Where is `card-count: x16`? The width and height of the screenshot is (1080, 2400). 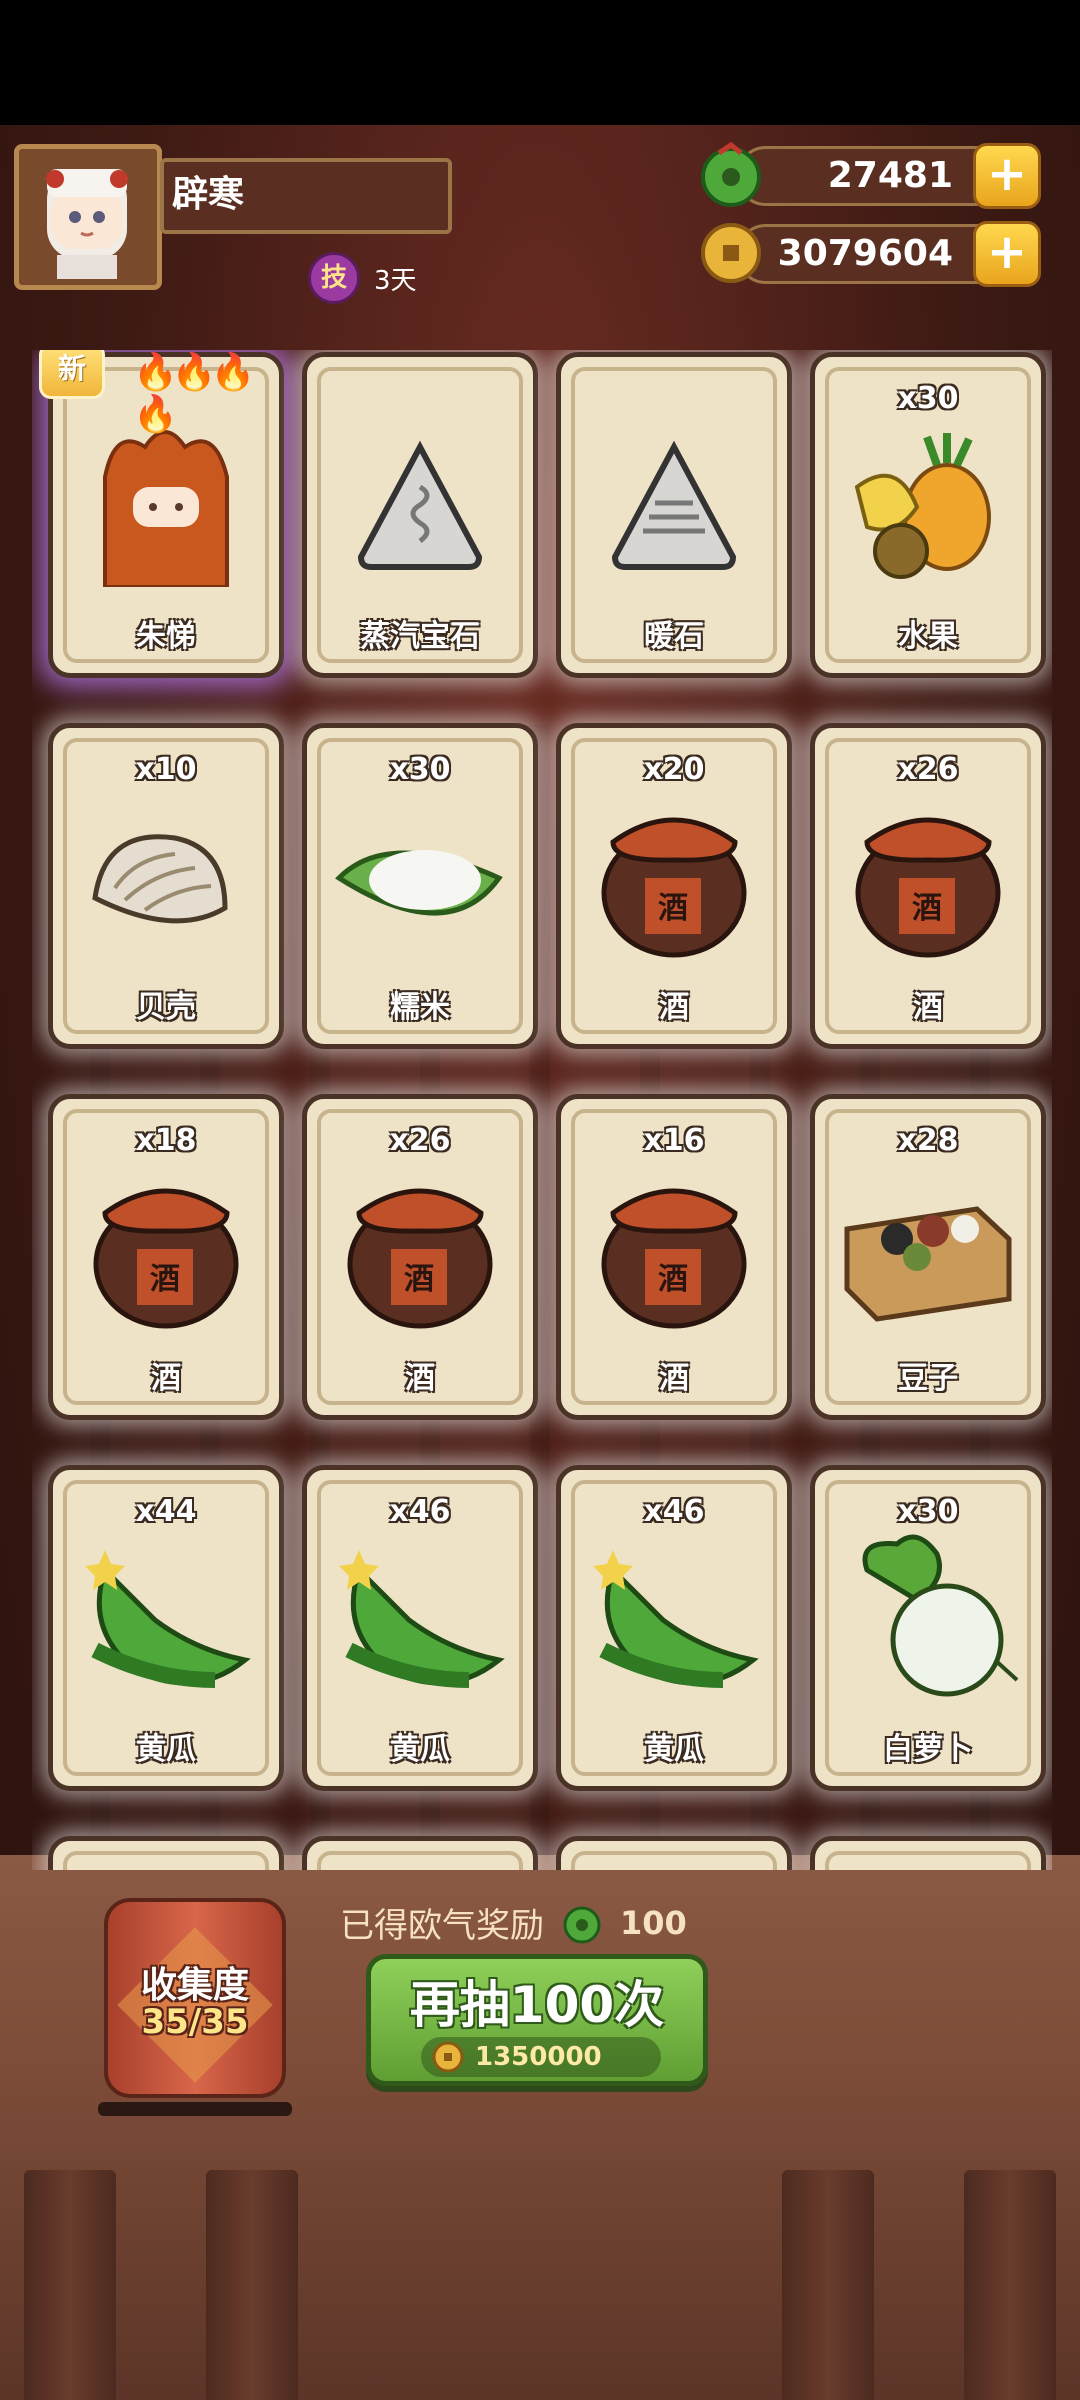
card-count: x16 is located at coordinates (674, 1140).